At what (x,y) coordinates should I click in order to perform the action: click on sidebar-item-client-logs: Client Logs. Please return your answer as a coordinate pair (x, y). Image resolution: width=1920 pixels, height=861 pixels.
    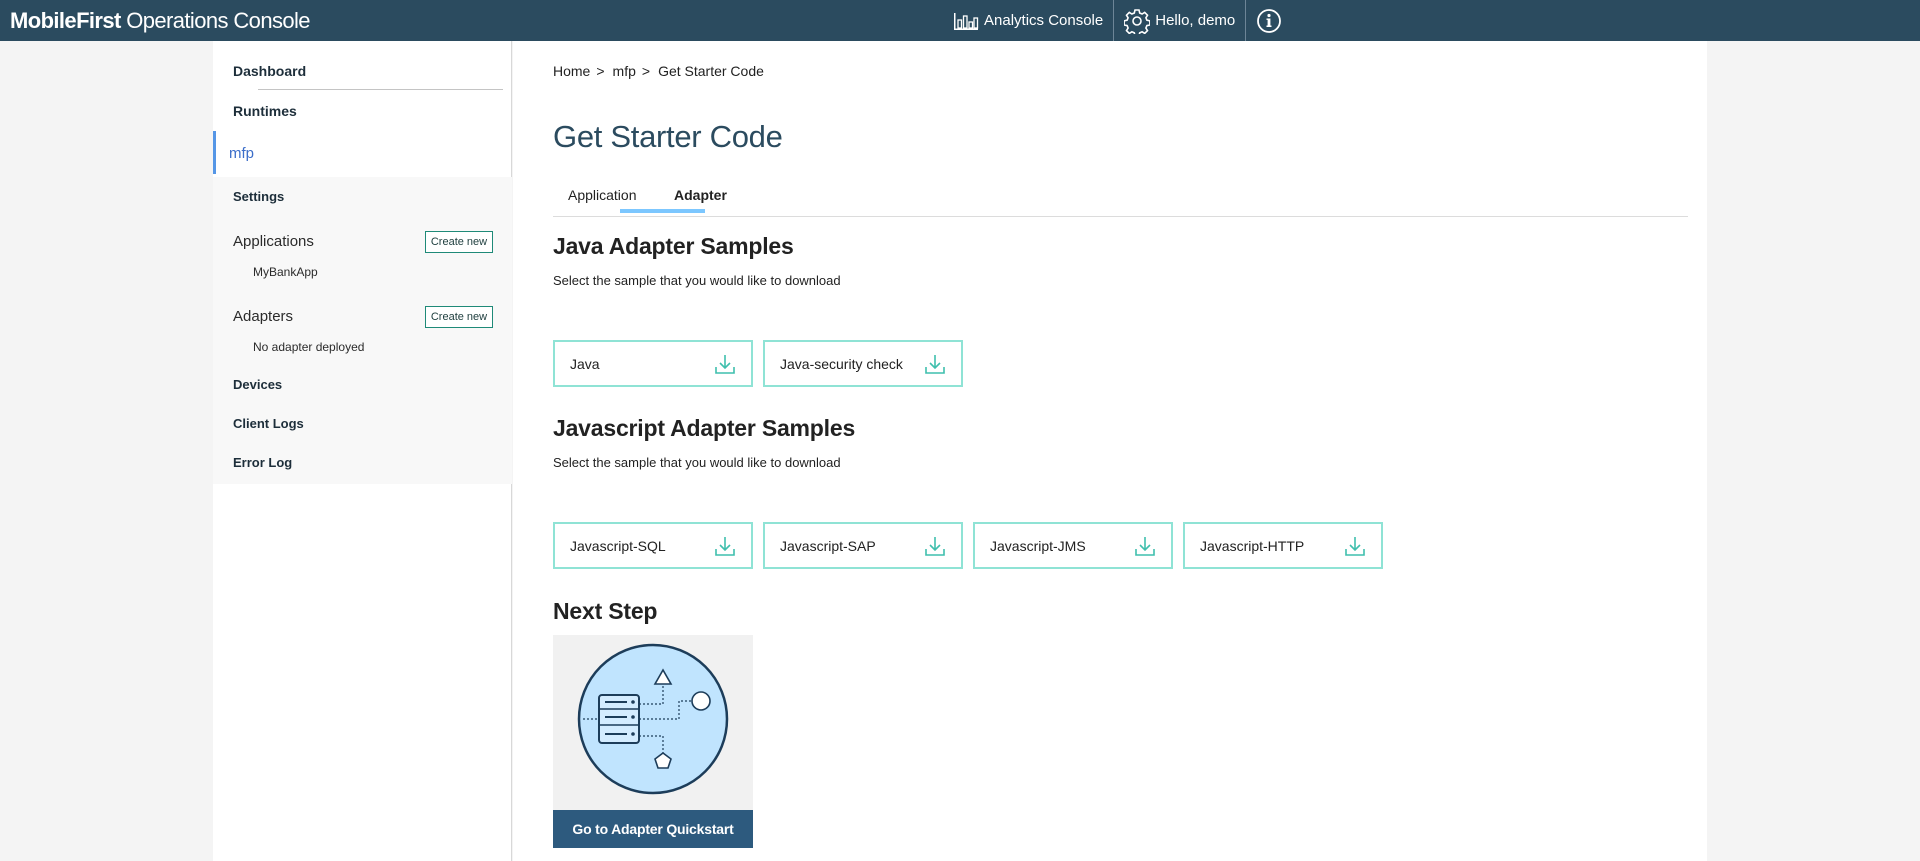
    Looking at the image, I should click on (268, 423).